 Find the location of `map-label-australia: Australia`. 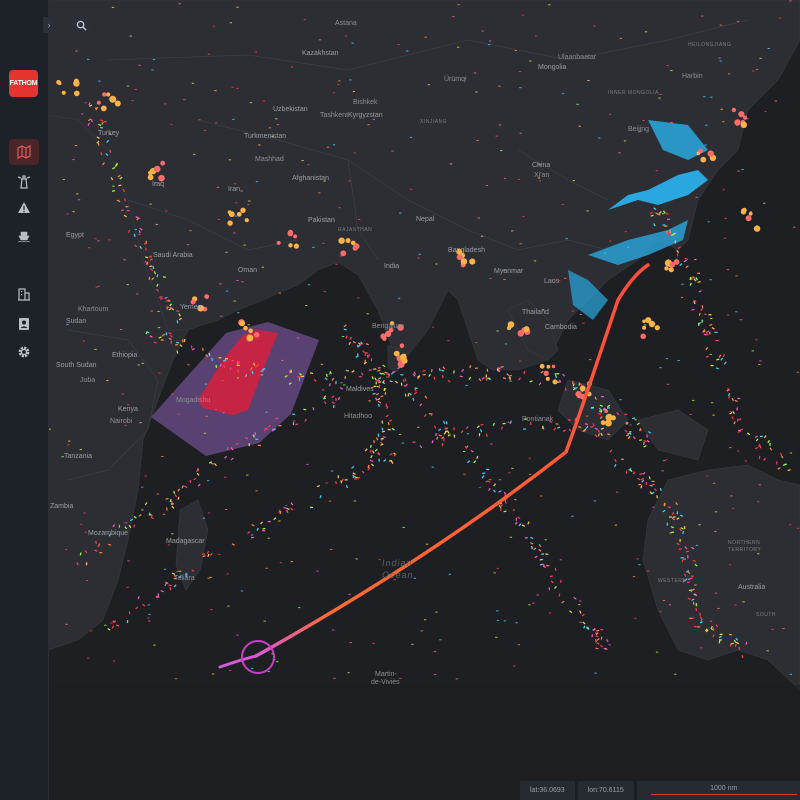

map-label-australia: Australia is located at coordinates (752, 587).